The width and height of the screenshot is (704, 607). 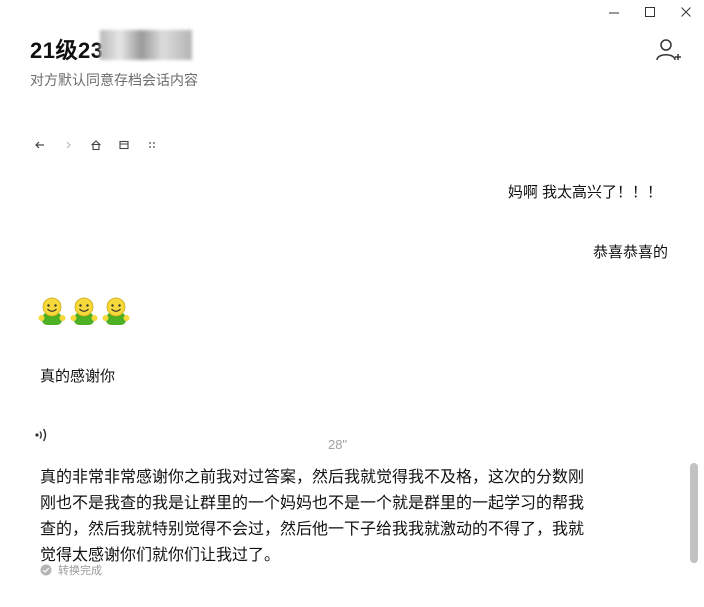 What do you see at coordinates (46, 570) in the screenshot?
I see `check-circle-icon` at bounding box center [46, 570].